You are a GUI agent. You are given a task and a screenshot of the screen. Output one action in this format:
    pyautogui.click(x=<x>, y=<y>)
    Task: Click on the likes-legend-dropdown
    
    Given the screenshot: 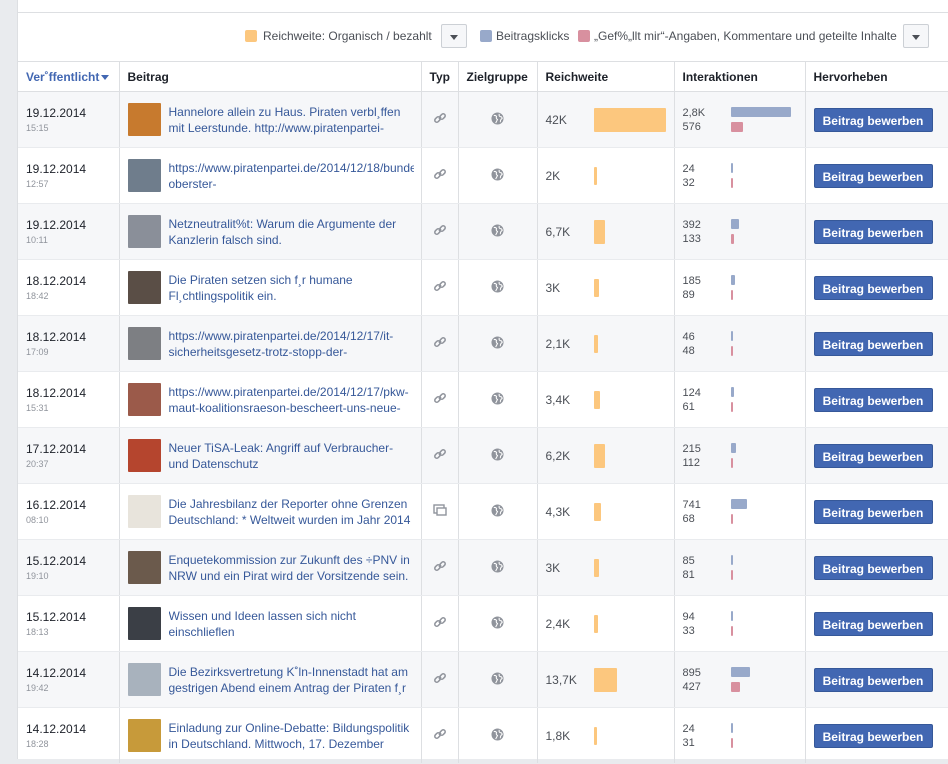 What is the action you would take?
    pyautogui.click(x=916, y=36)
    